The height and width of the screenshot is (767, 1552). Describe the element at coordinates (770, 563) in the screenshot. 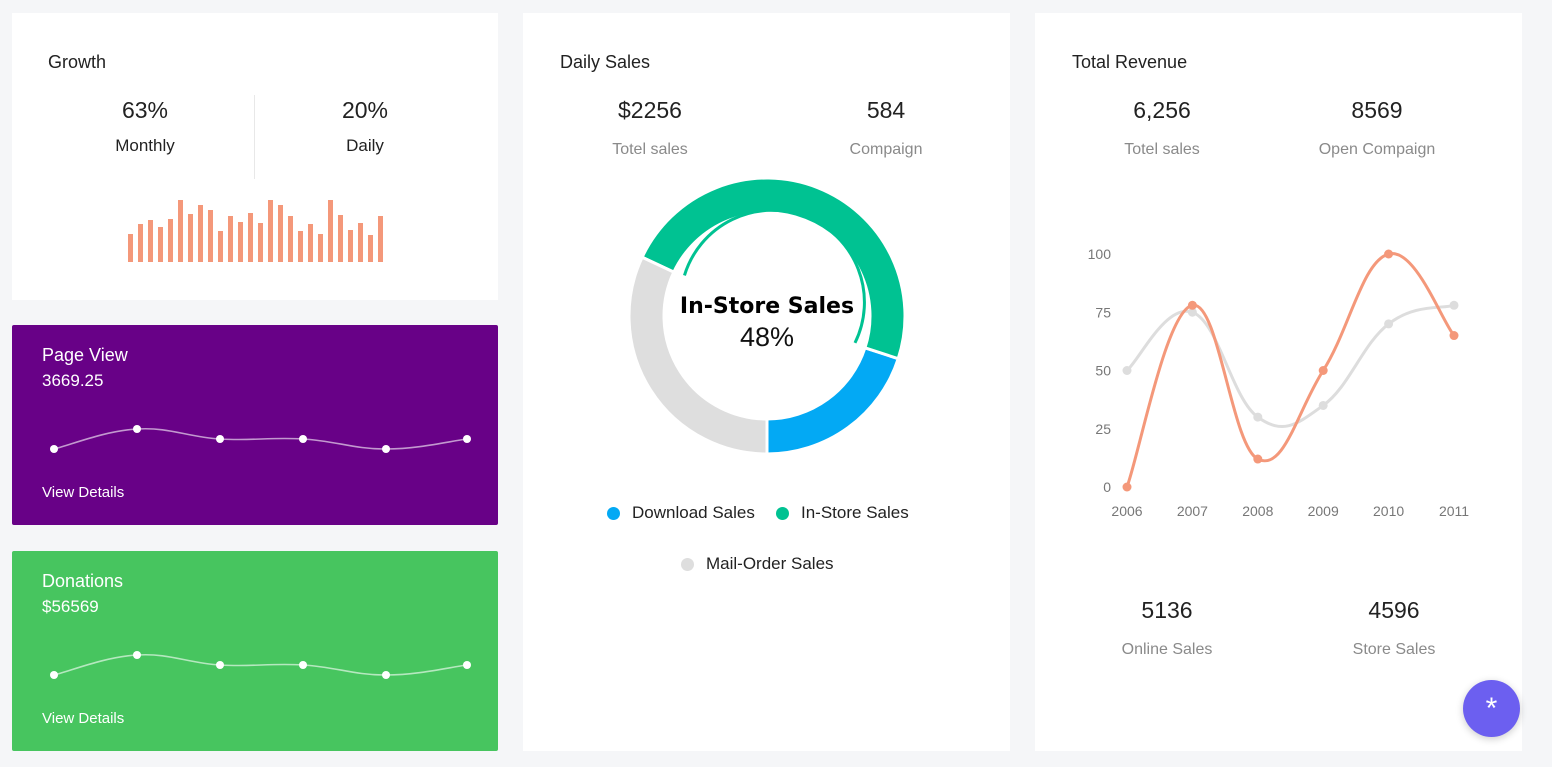

I see `legend-label: Mail-Order Sales` at that location.